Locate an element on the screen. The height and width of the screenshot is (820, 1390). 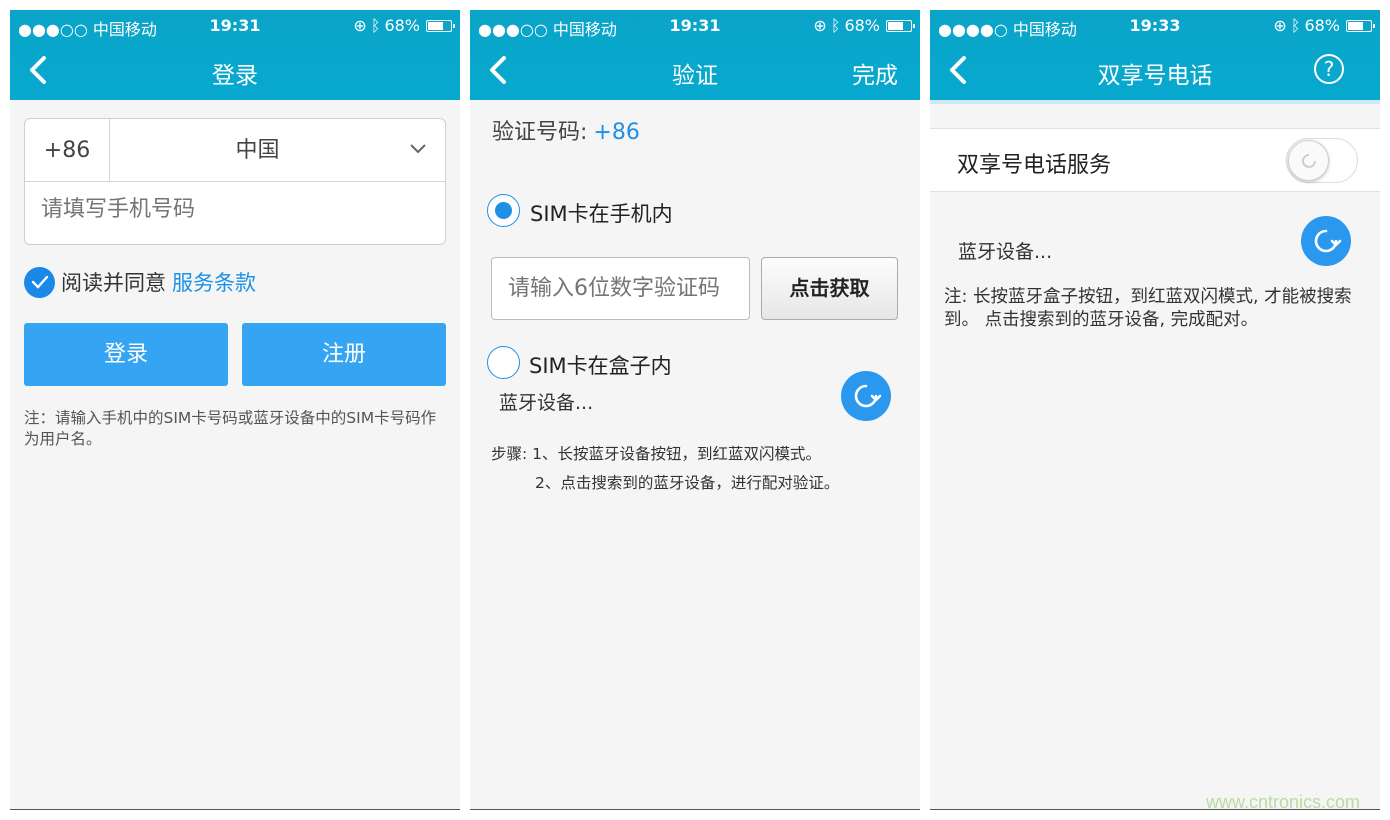
service-row: 双享号电话服务 is located at coordinates (1155, 160).